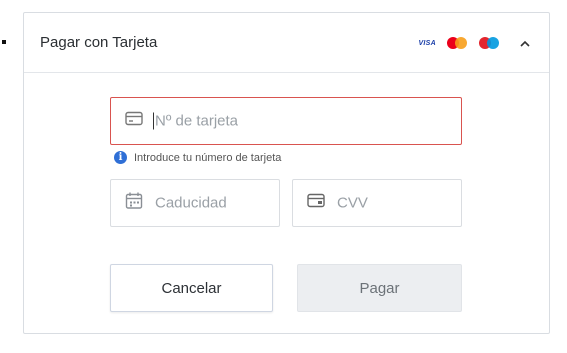 The height and width of the screenshot is (353, 567). I want to click on visa-icon: VISA, so click(427, 43).